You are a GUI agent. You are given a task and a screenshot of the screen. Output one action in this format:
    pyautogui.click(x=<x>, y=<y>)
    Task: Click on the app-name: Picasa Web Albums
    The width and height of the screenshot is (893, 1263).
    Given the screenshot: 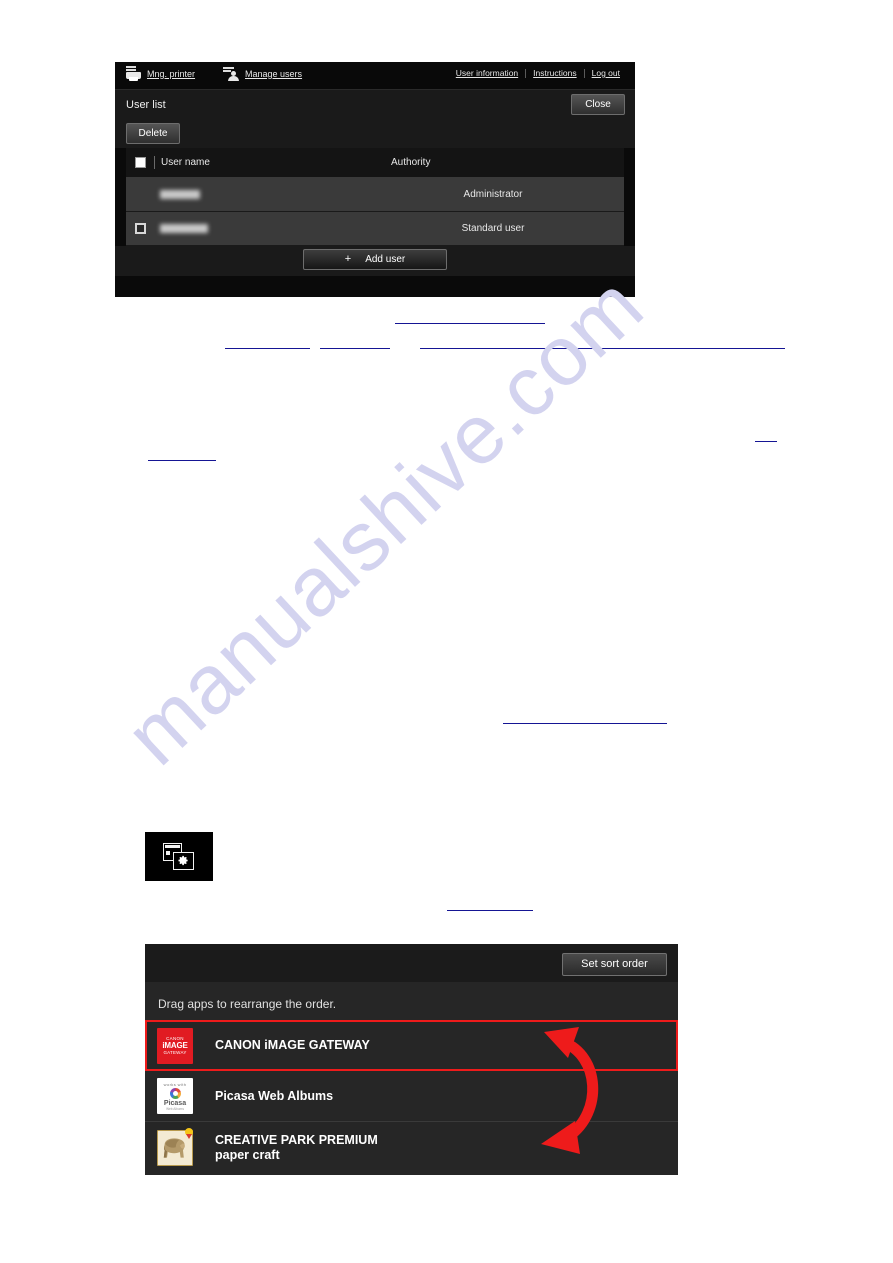 What is the action you would take?
    pyautogui.click(x=274, y=1095)
    